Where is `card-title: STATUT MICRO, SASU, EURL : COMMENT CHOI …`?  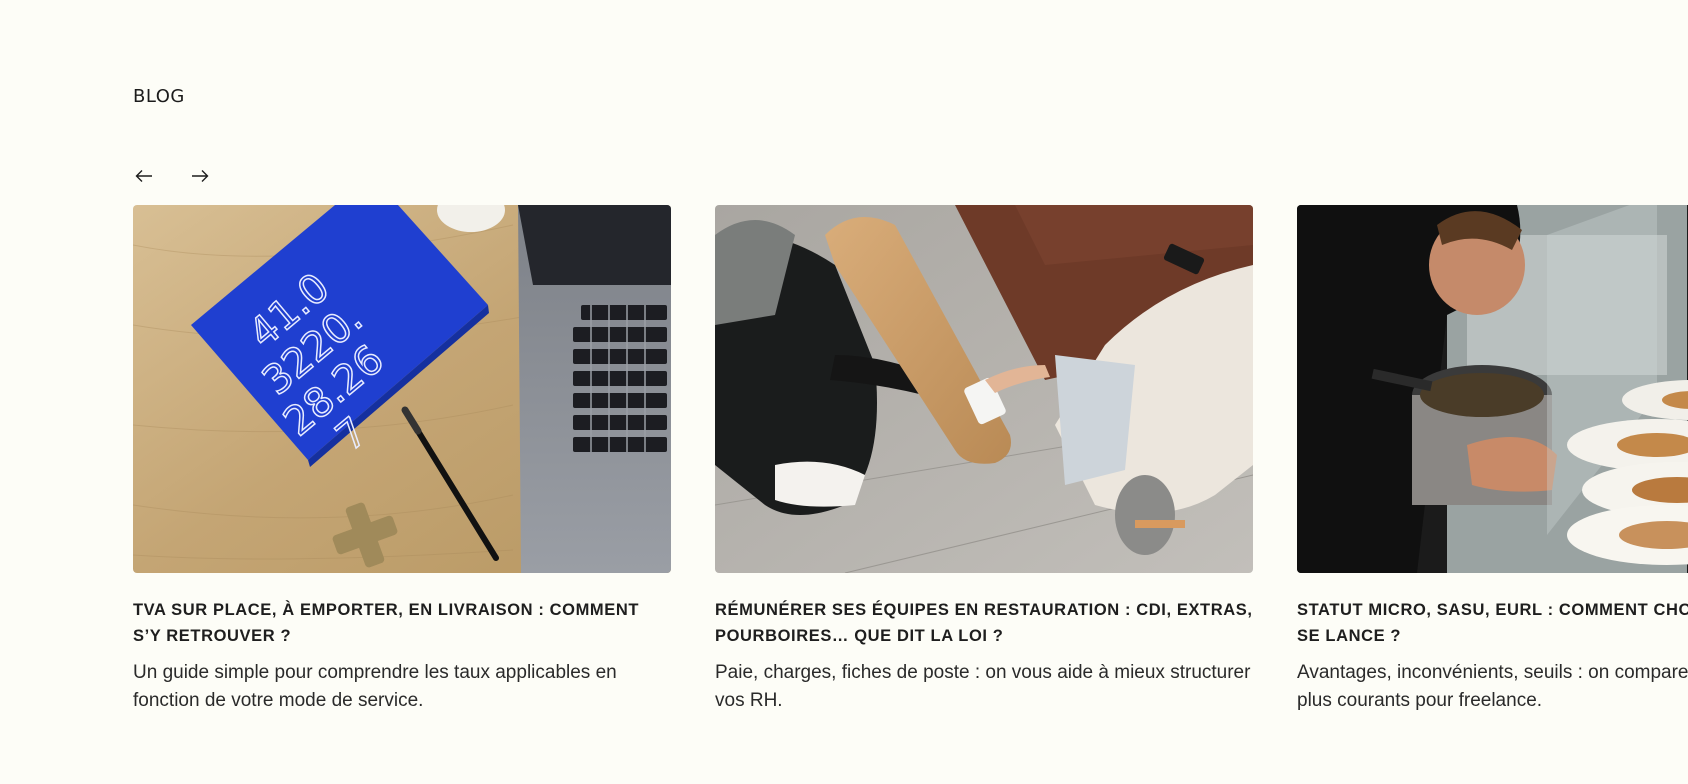
card-title: STATUT MICRO, SASU, EURL : COMMENT CHOI … is located at coordinates (1492, 623).